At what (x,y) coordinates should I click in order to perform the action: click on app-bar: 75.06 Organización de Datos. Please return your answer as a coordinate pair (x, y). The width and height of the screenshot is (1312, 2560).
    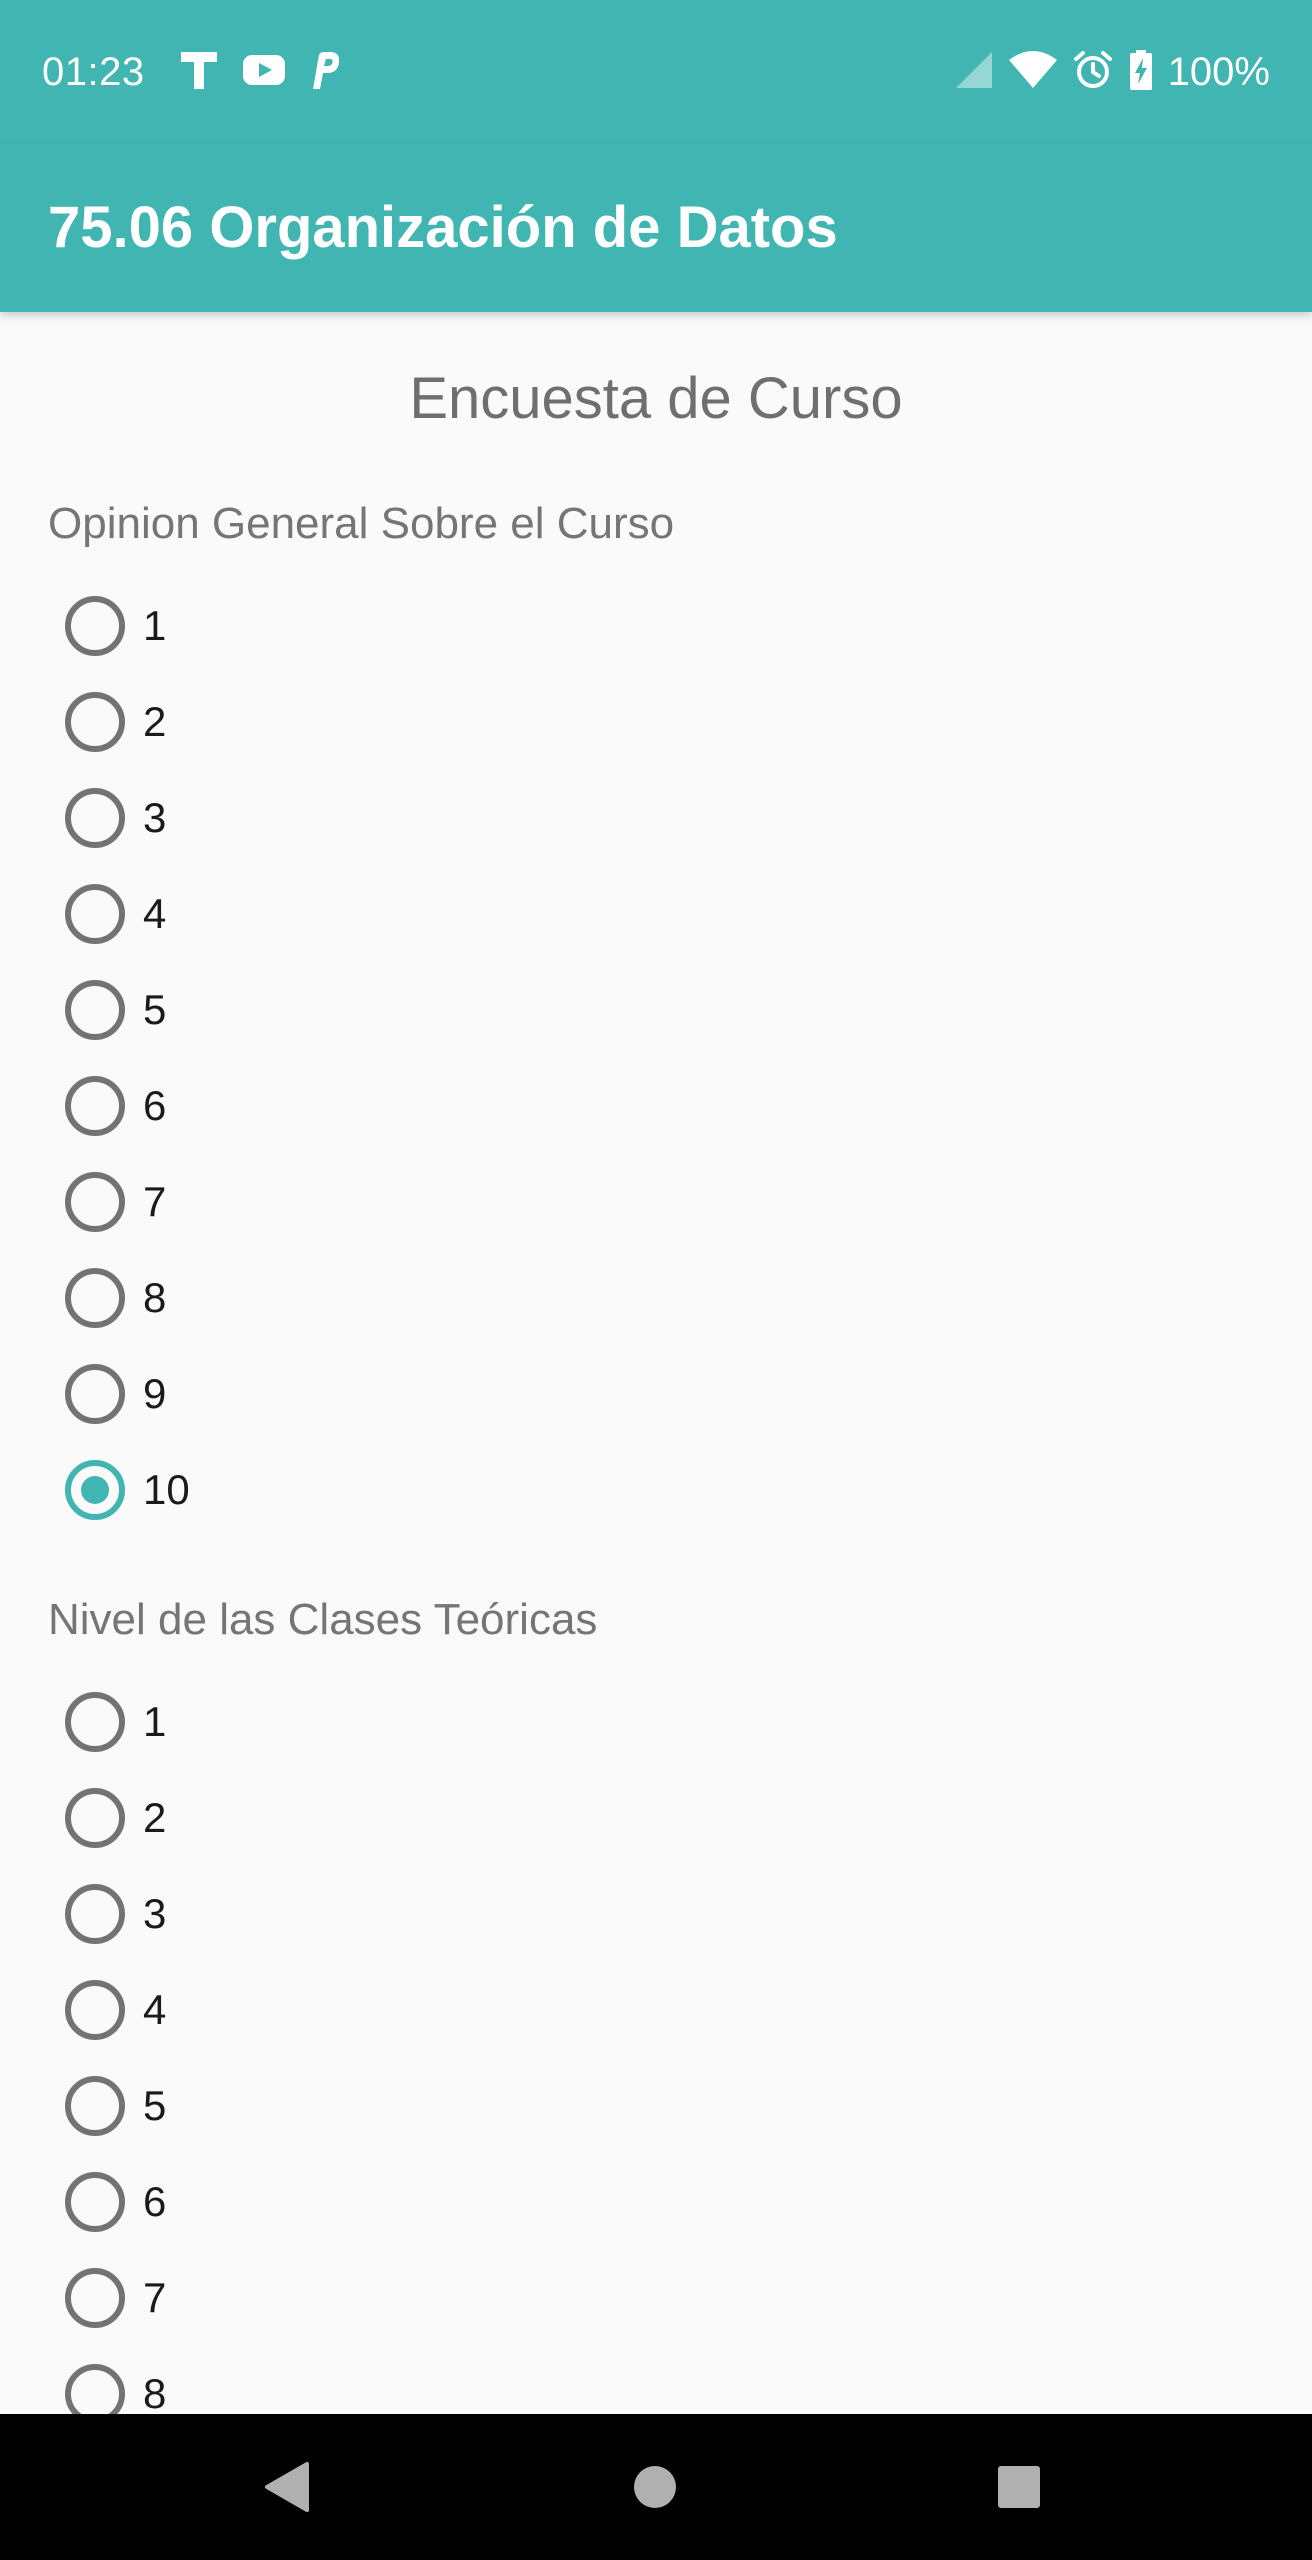
    Looking at the image, I should click on (656, 228).